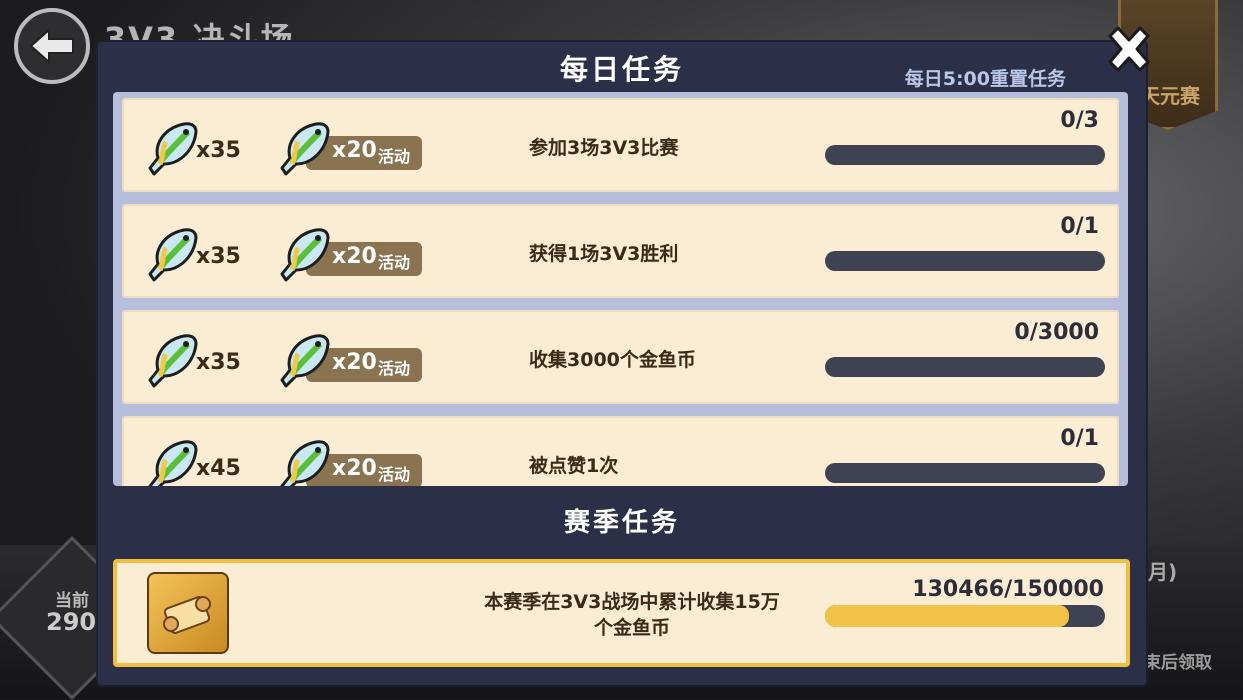 The width and height of the screenshot is (1243, 700). I want to click on daily-task-row: x35 x20 活动 收集3000个金鱼币 0/3000, so click(620, 357).